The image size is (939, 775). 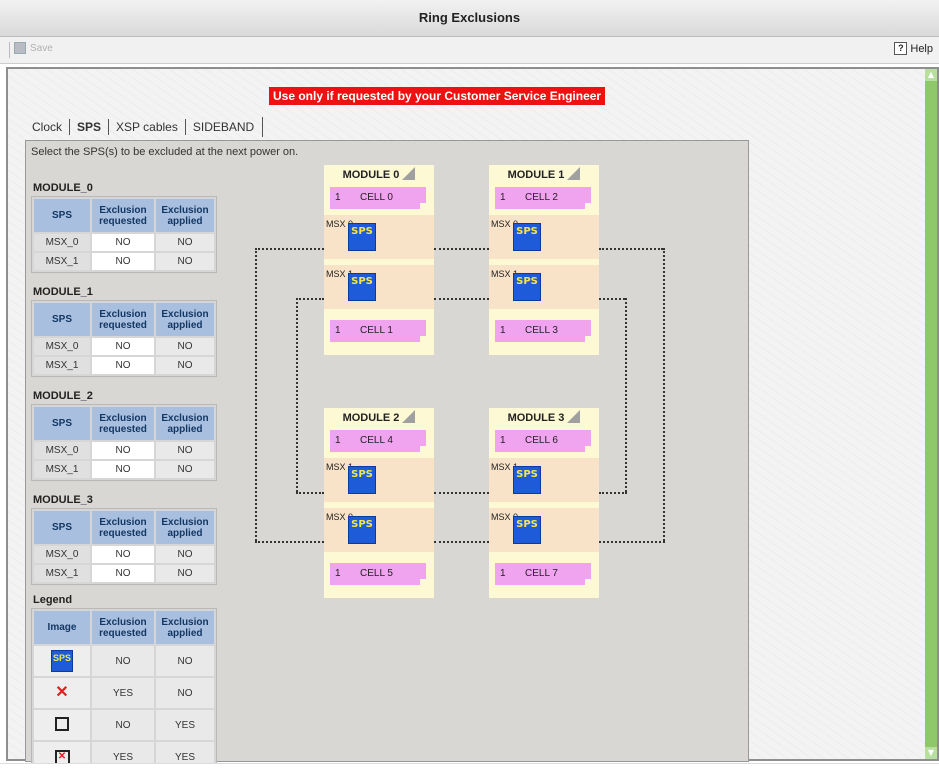 I want to click on scroll-down-icon: ▼, so click(x=931, y=753).